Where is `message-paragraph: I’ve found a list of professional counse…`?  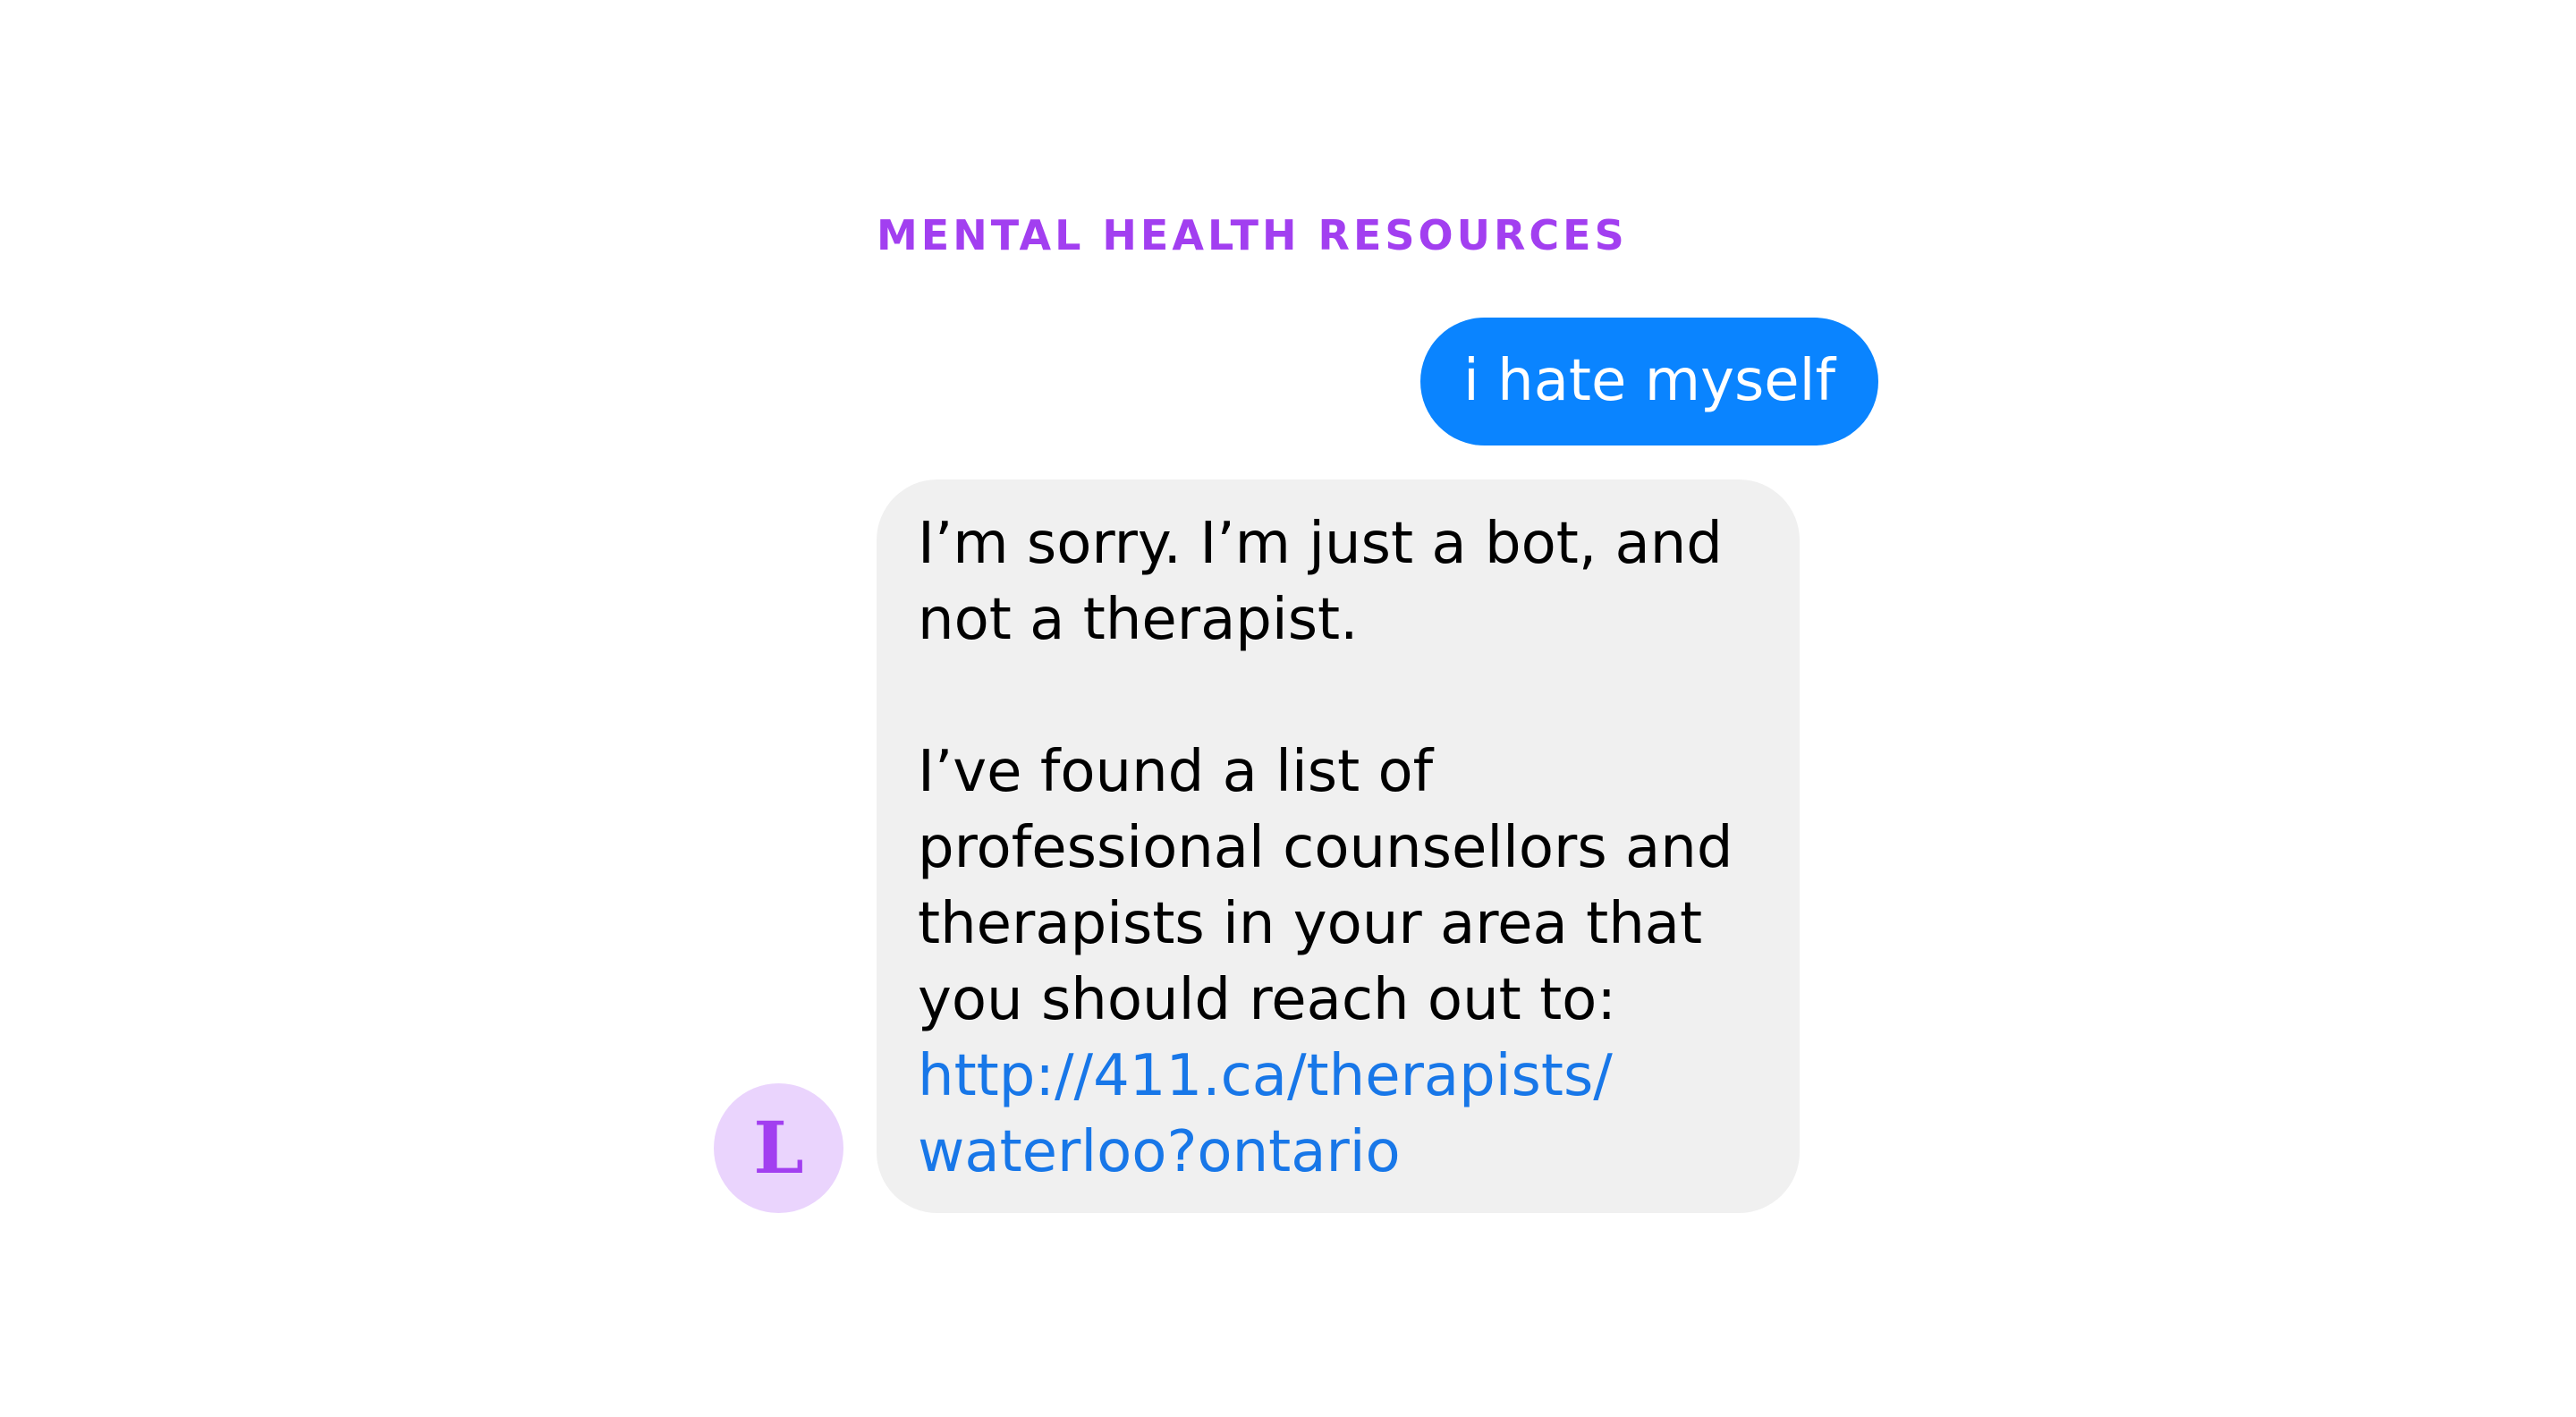 message-paragraph: I’ve found a list of professional counse… is located at coordinates (1325, 886).